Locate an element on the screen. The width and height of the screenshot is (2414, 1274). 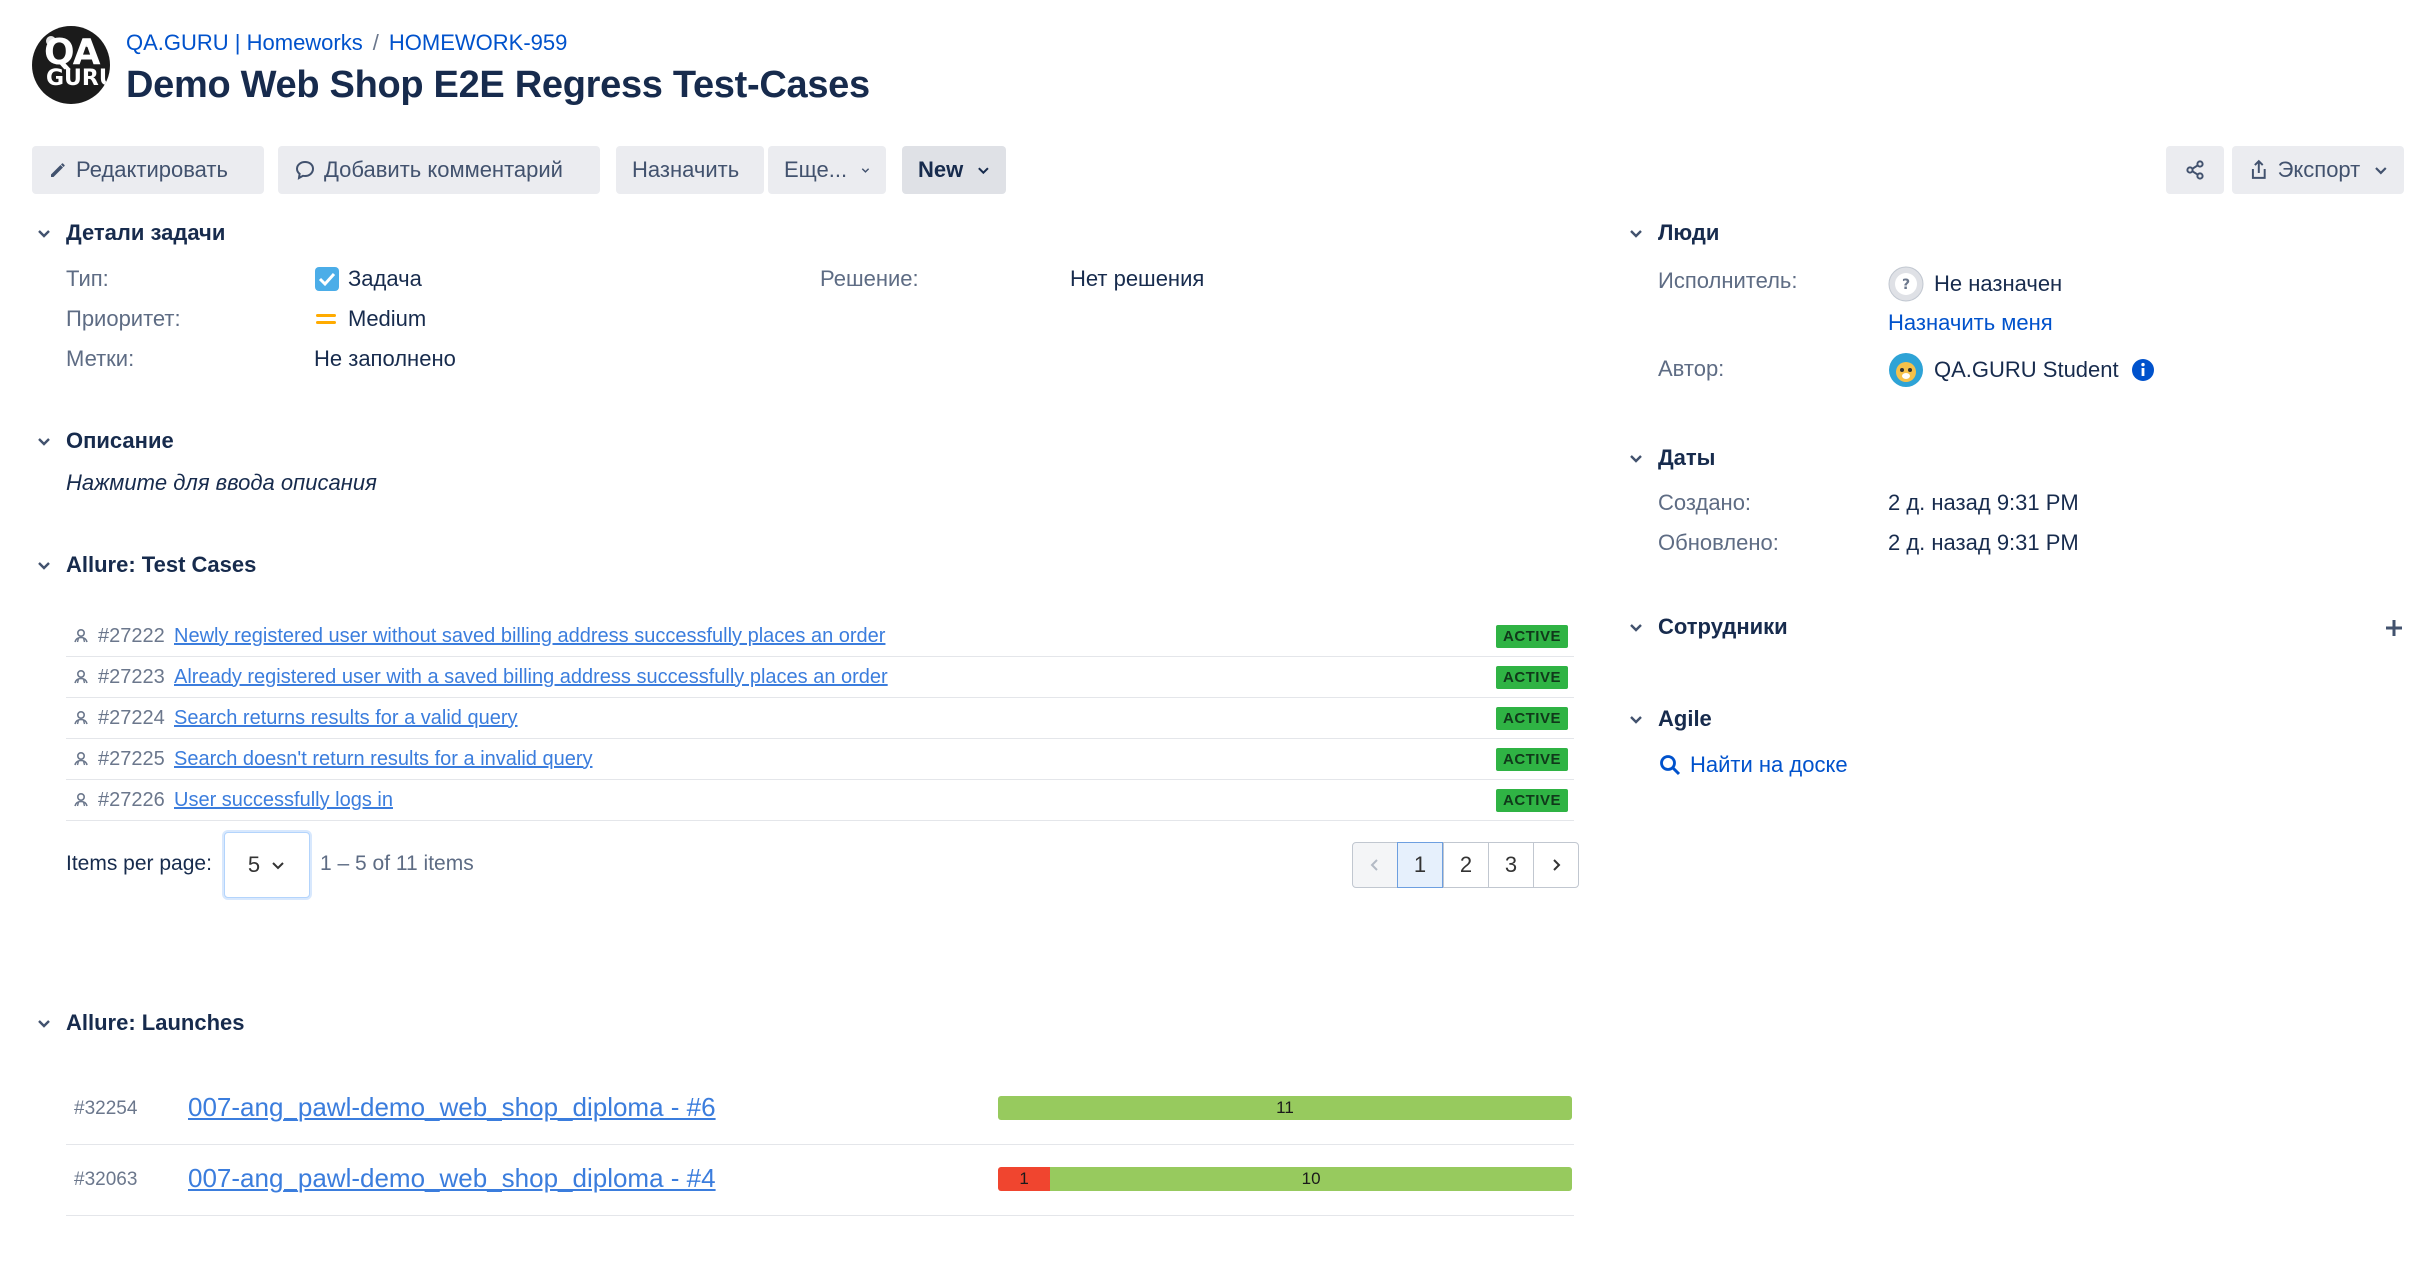
launch-link: 007-ang_pawl-demo_web_shop_diploma - #6 is located at coordinates (452, 1107).